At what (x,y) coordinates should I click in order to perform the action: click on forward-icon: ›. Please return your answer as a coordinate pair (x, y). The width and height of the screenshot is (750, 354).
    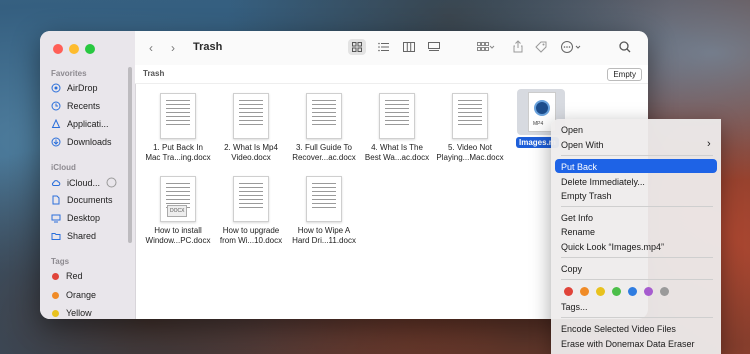
    Looking at the image, I should click on (173, 48).